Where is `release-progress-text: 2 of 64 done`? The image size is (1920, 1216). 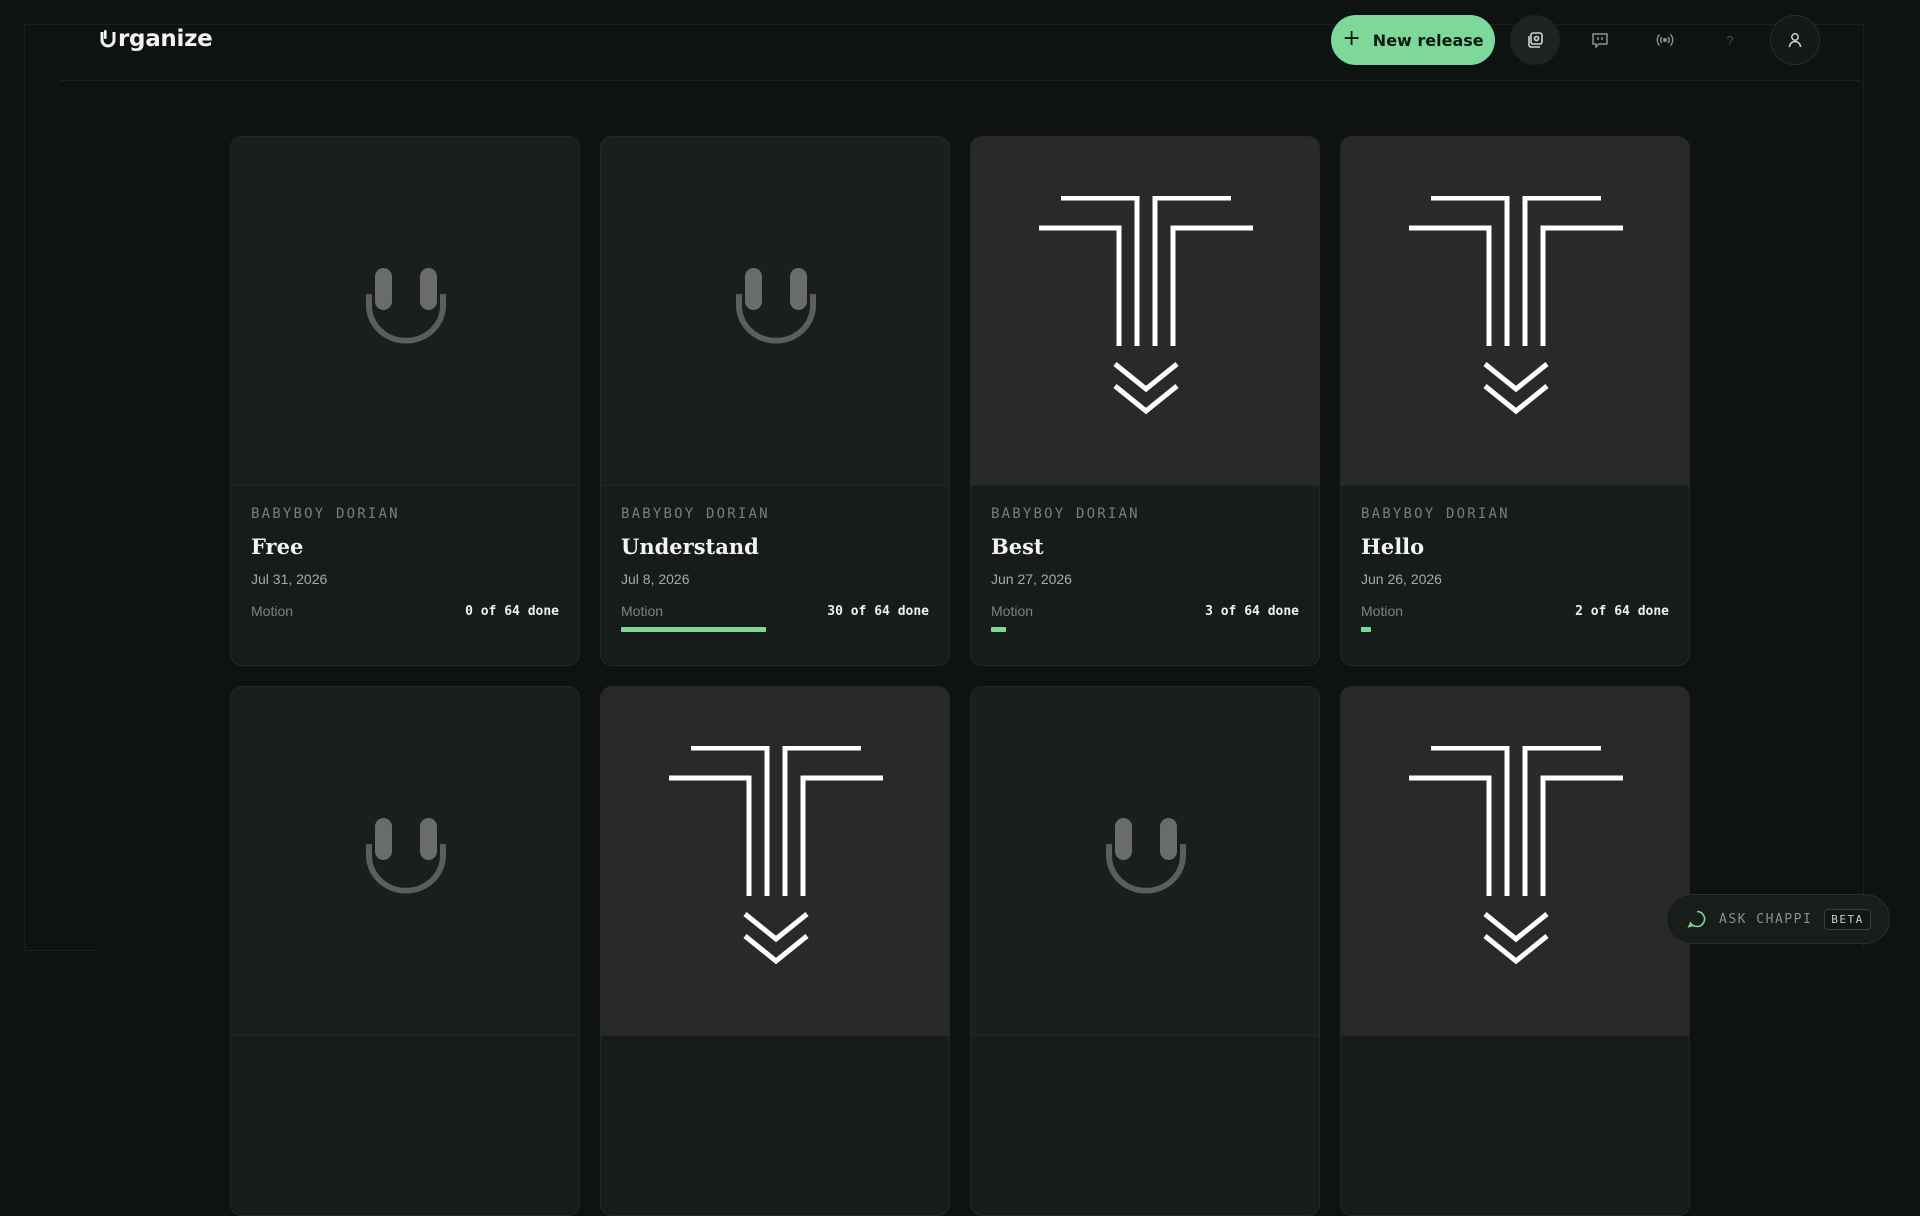
release-progress-text: 2 of 64 done is located at coordinates (1622, 611).